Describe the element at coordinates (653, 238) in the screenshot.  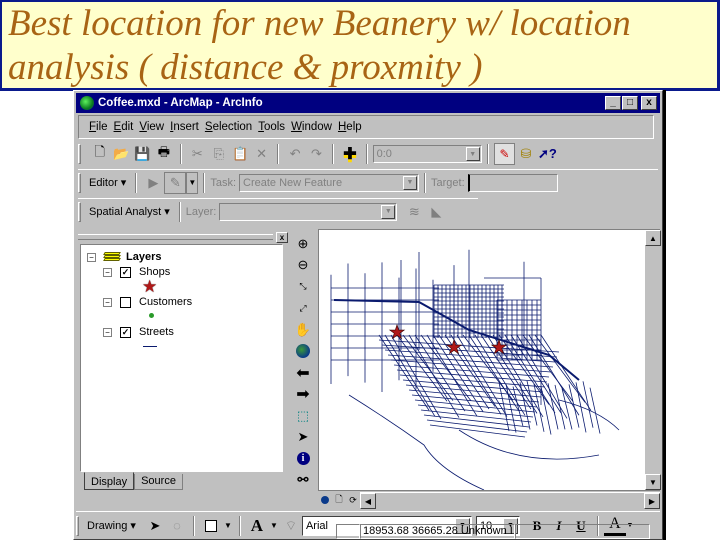
I see `scroll-up-icon: ▲` at that location.